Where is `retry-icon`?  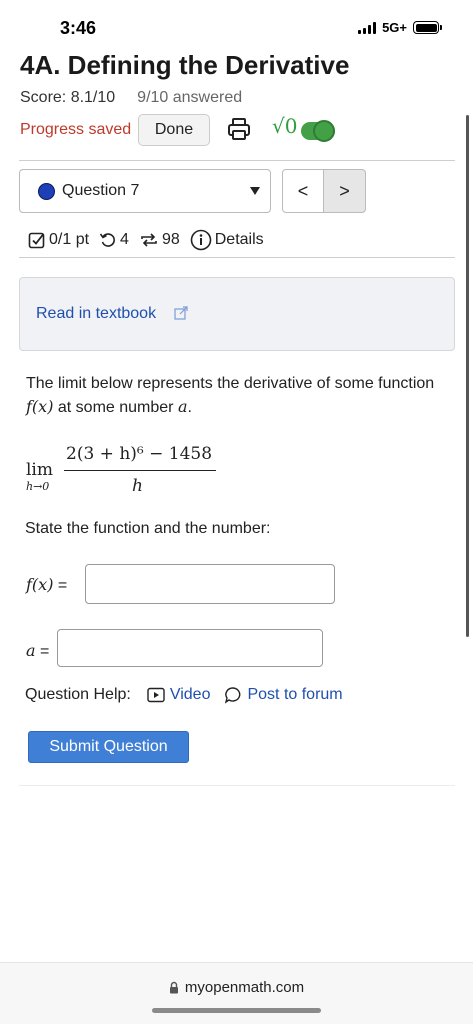
retry-icon is located at coordinates (107, 240).